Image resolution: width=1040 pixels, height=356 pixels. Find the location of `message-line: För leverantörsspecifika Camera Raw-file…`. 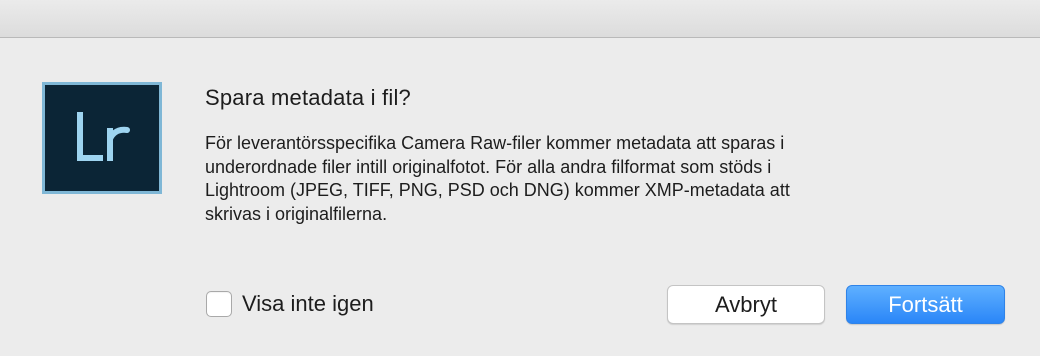

message-line: För leverantörsspecifika Camera Raw-file… is located at coordinates (495, 143).